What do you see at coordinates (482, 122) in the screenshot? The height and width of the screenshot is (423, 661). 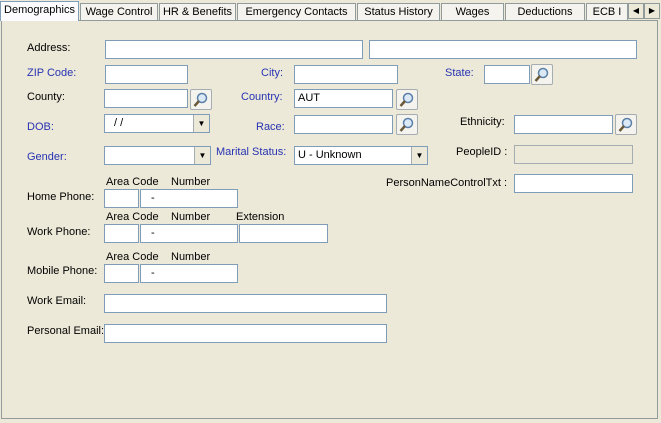 I see `ethnicity-label: Ethnicity:` at bounding box center [482, 122].